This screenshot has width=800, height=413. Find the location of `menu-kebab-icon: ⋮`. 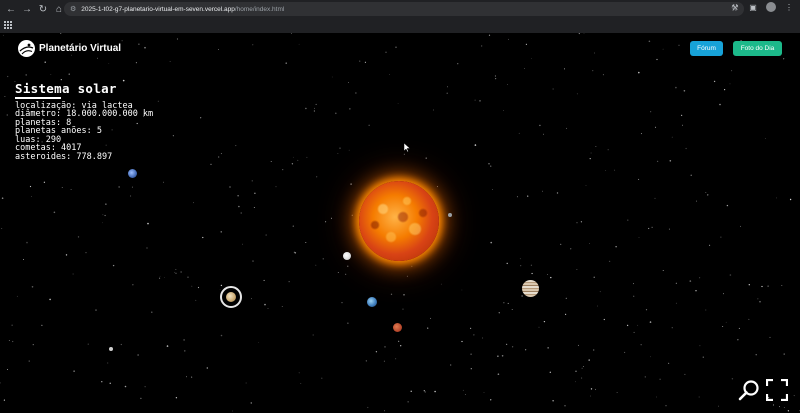

menu-kebab-icon: ⋮ is located at coordinates (789, 7).